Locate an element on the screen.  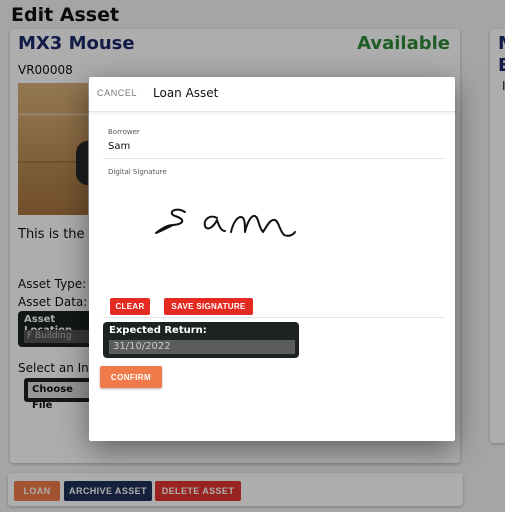
signature-label: Digital Signature is located at coordinates (137, 172).